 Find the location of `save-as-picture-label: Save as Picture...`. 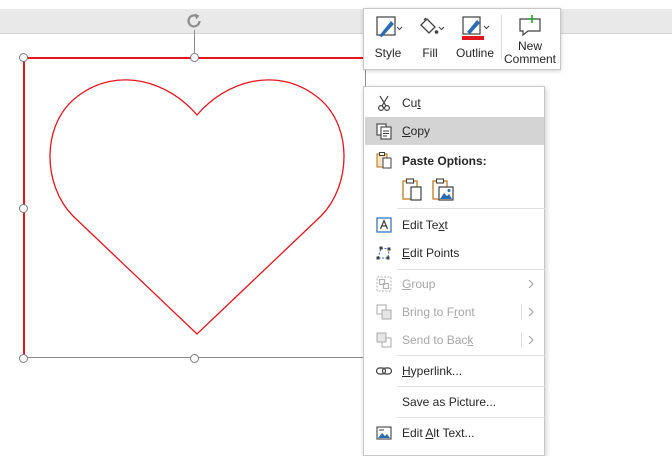

save-as-picture-label: Save as Picture... is located at coordinates (449, 402).